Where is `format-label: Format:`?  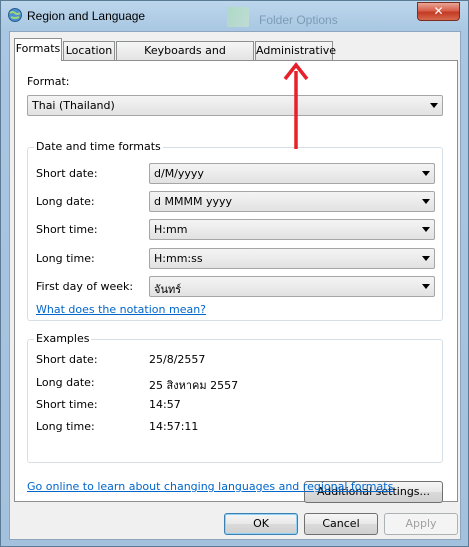 format-label: Format: is located at coordinates (48, 81).